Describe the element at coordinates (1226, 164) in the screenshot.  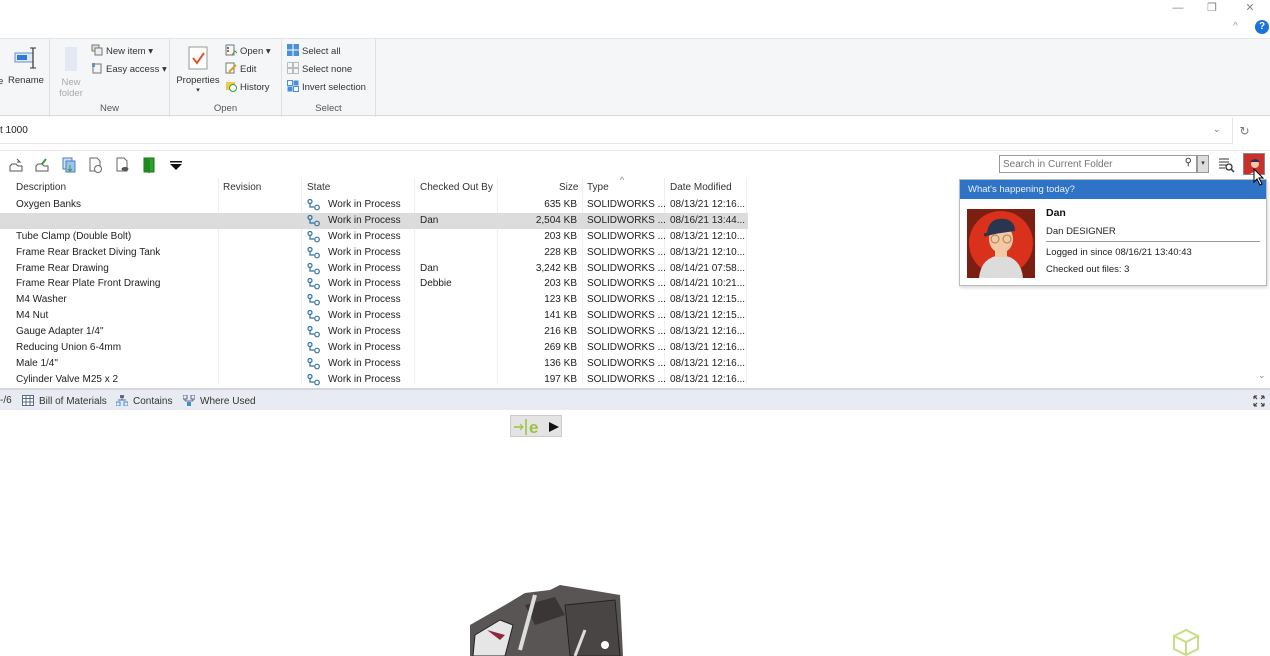
I see `search-filter-icon` at that location.